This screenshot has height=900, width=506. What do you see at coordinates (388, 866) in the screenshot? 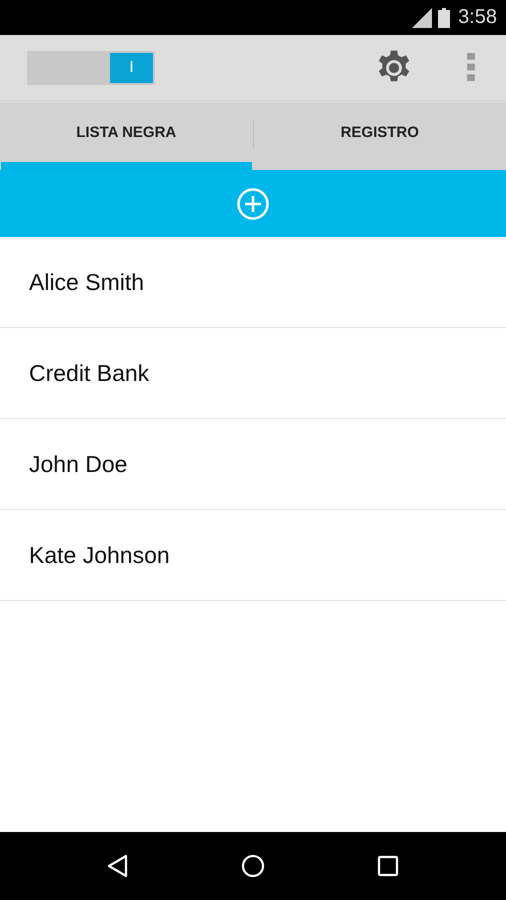
I see `recents-icon` at bounding box center [388, 866].